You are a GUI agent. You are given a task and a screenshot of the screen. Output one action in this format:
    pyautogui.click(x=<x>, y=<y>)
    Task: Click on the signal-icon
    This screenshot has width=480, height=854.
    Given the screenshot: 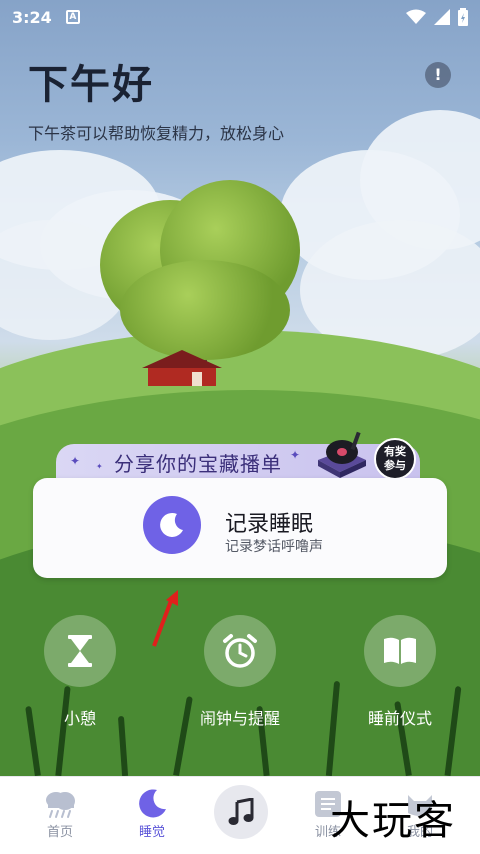 What is the action you would take?
    pyautogui.click(x=442, y=17)
    